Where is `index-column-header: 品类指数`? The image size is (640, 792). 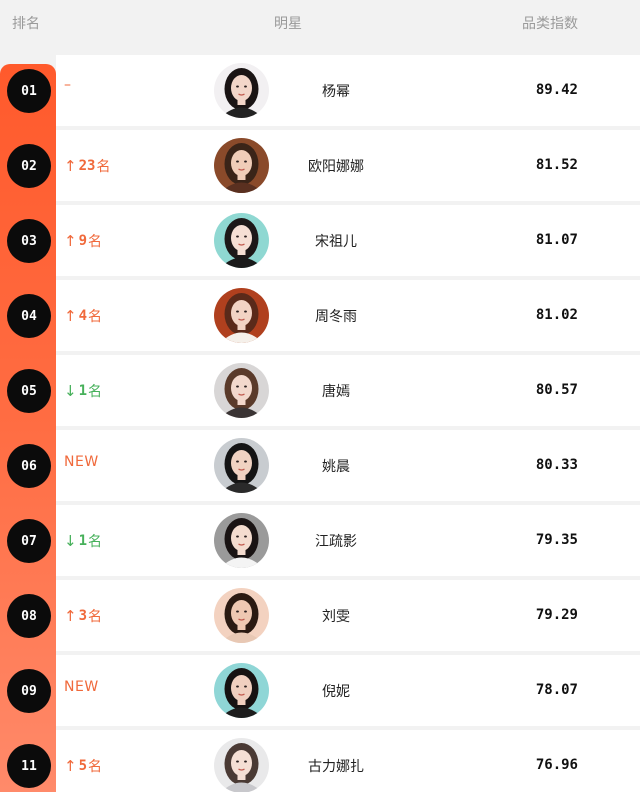 index-column-header: 品类指数 is located at coordinates (550, 24).